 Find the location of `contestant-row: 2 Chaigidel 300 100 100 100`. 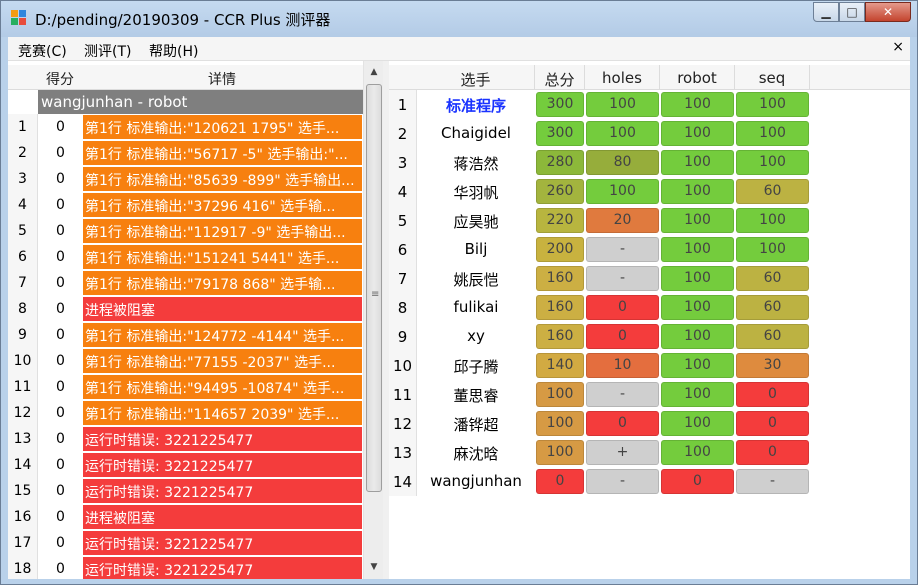

contestant-row: 2 Chaigidel 300 100 100 100 is located at coordinates (649, 133).